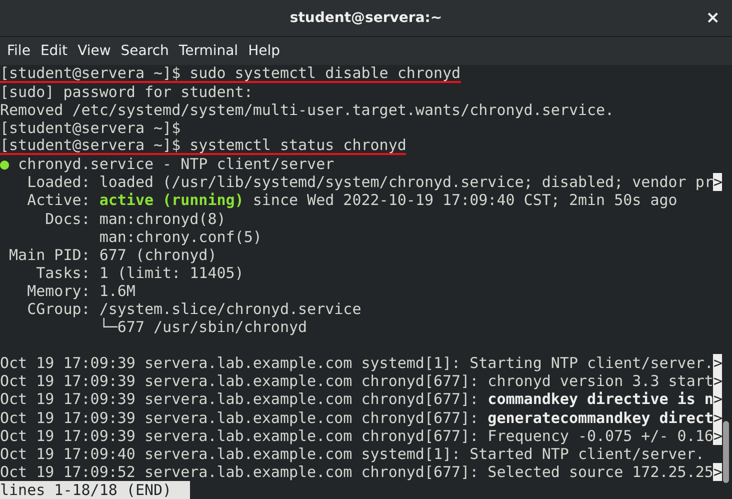 The height and width of the screenshot is (499, 732). Describe the element at coordinates (209, 50) in the screenshot. I see `menu-item: Terminal` at that location.